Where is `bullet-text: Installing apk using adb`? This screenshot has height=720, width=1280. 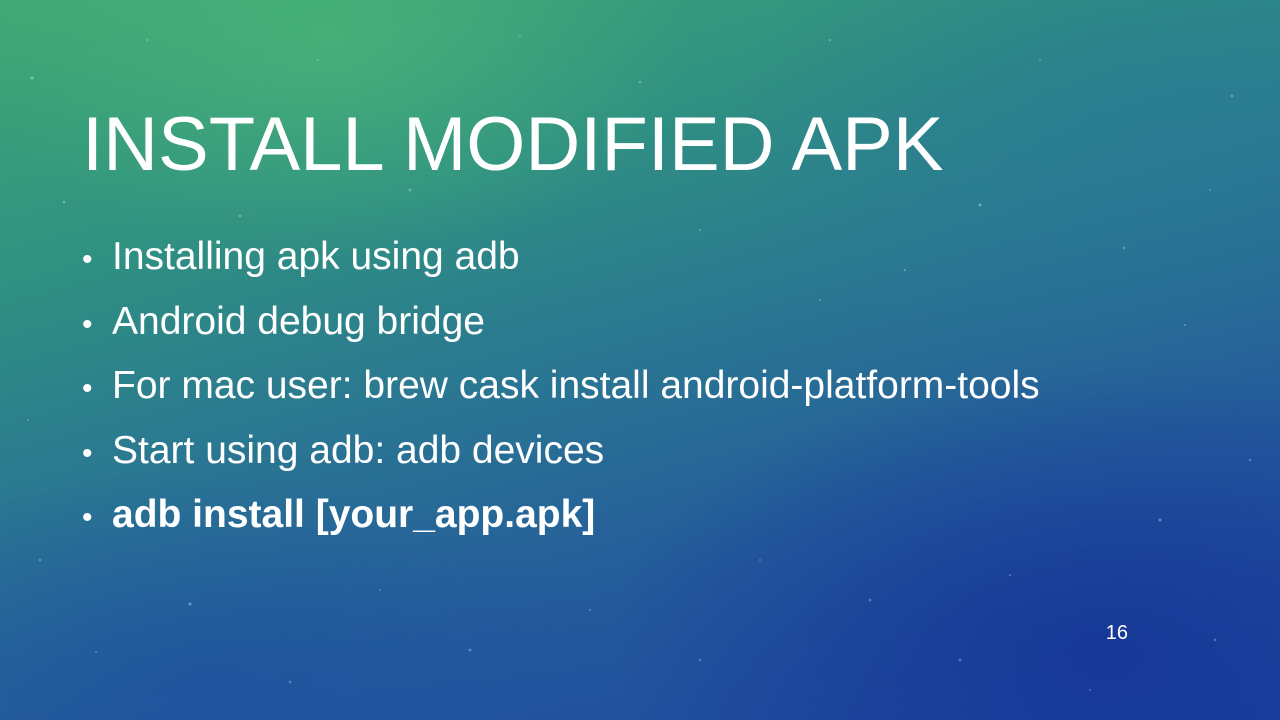 bullet-text: Installing apk using adb is located at coordinates (316, 256).